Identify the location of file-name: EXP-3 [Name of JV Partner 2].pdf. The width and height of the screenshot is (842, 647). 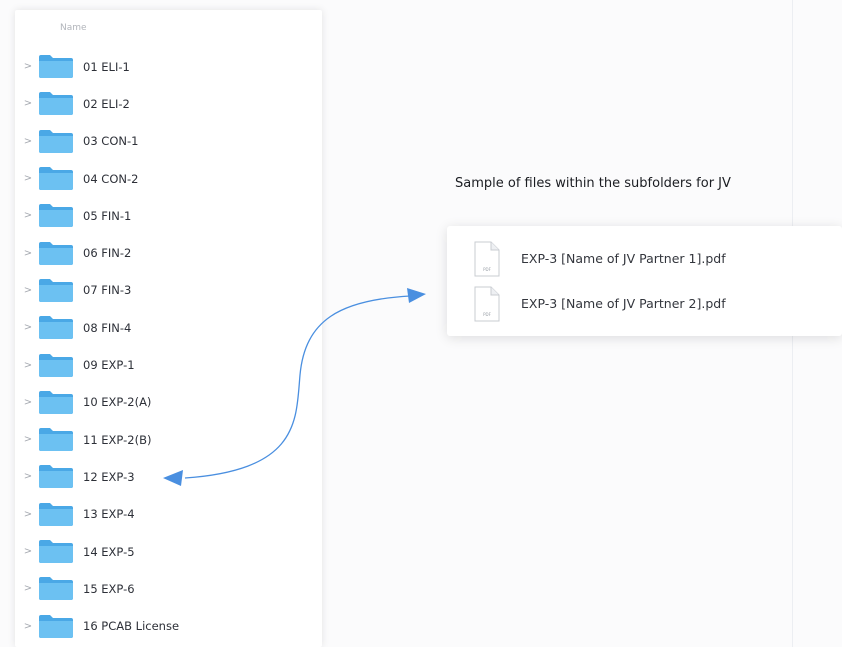
(623, 303).